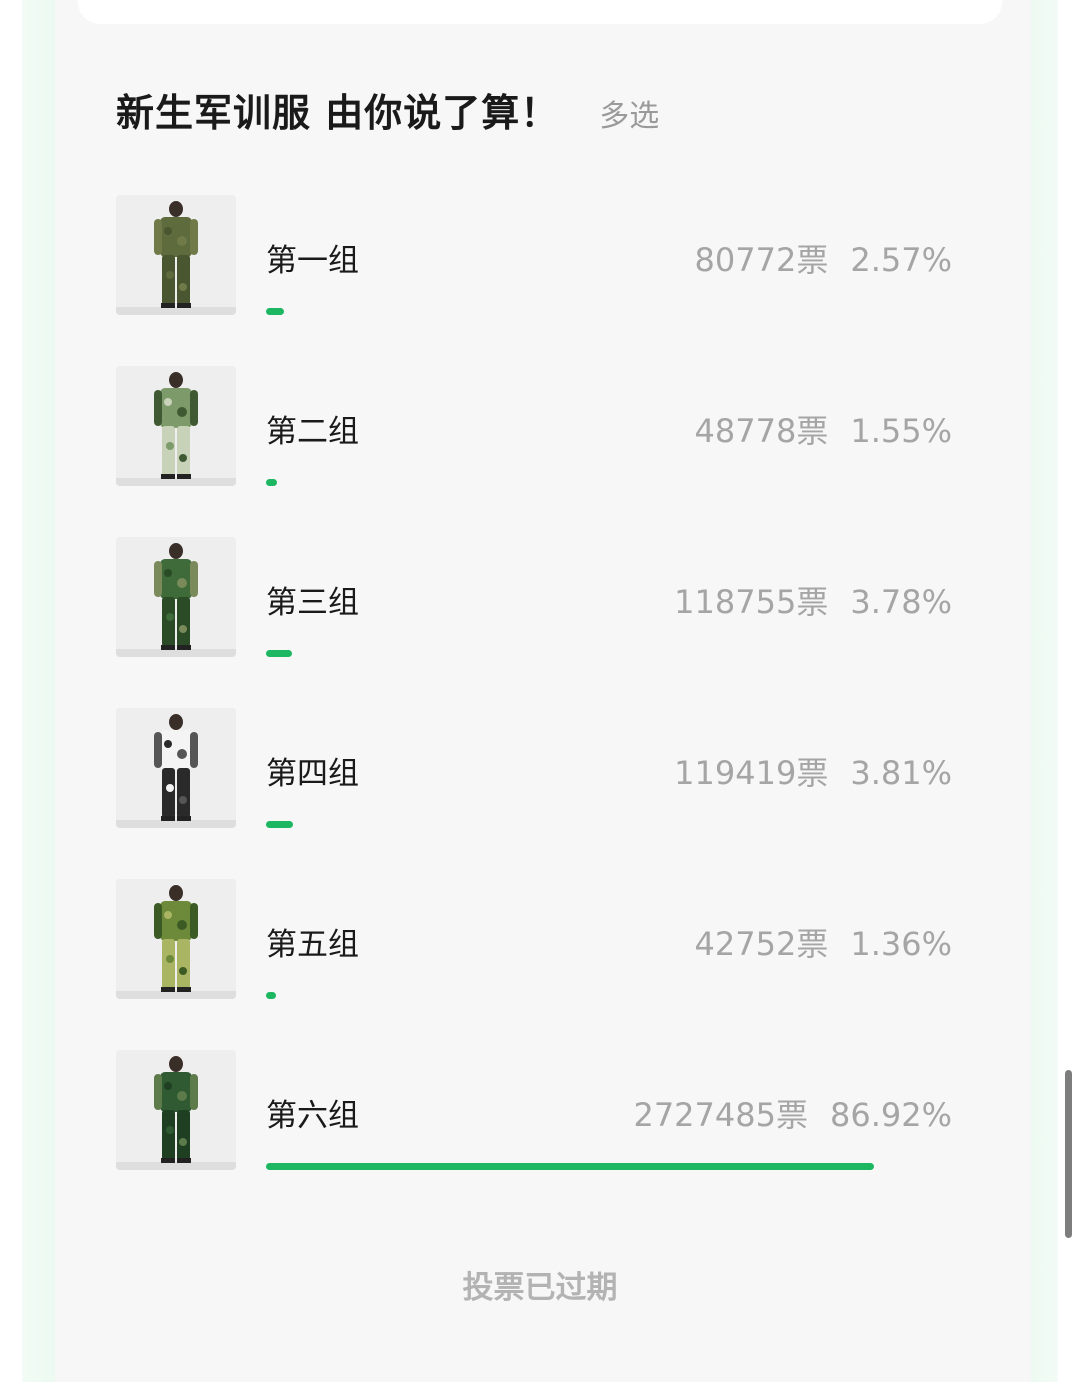 The width and height of the screenshot is (1080, 1382). Describe the element at coordinates (338, 113) in the screenshot. I see `poll-title: 新生军训服 由你说了算！` at that location.